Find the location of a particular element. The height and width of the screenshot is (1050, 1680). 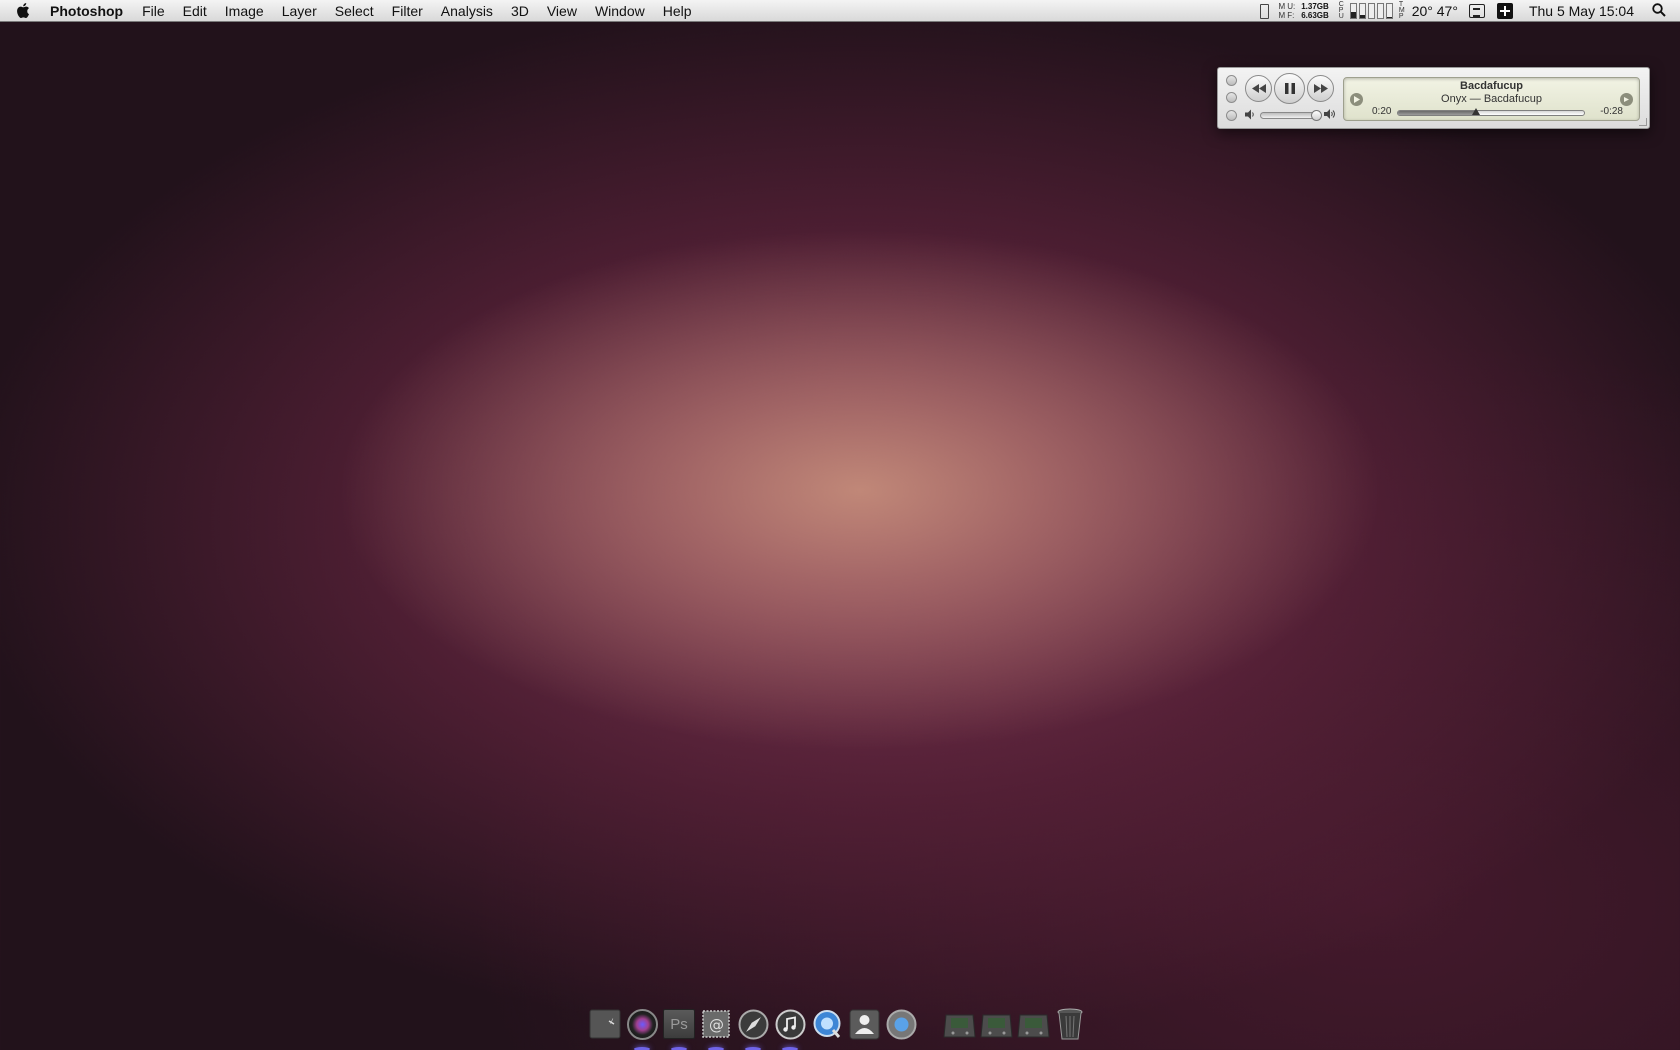

safari-compass-icon is located at coordinates (753, 1024).